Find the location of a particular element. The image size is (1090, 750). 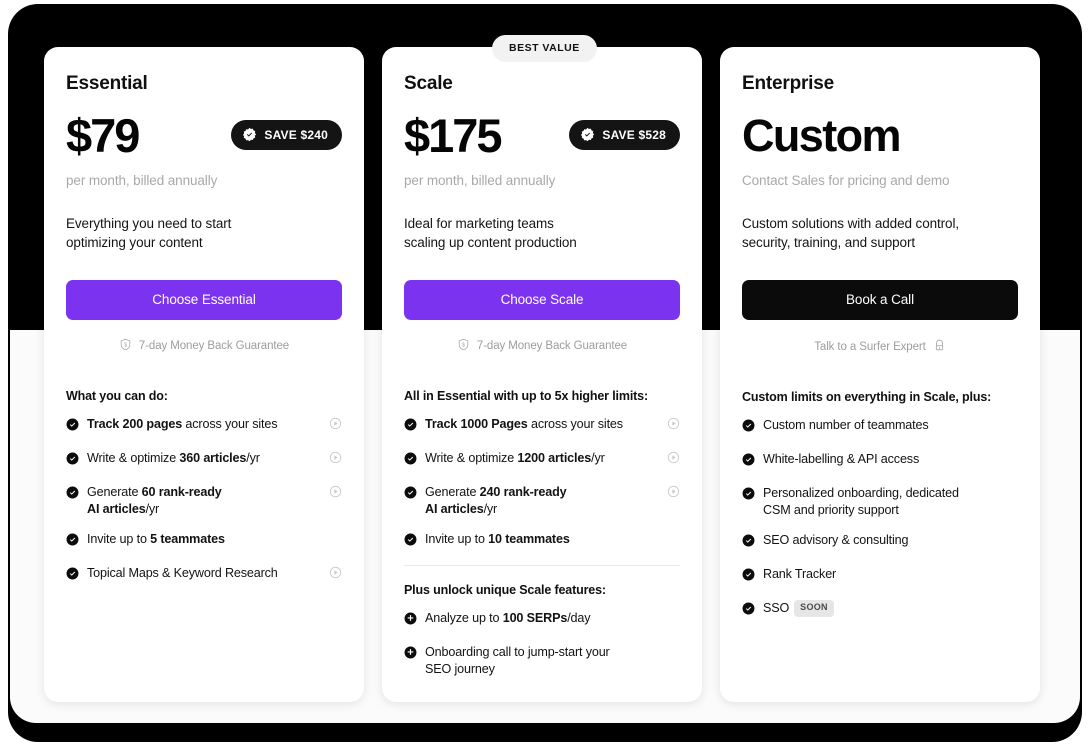

feature-label: White-labelling & API access is located at coordinates (841, 459).